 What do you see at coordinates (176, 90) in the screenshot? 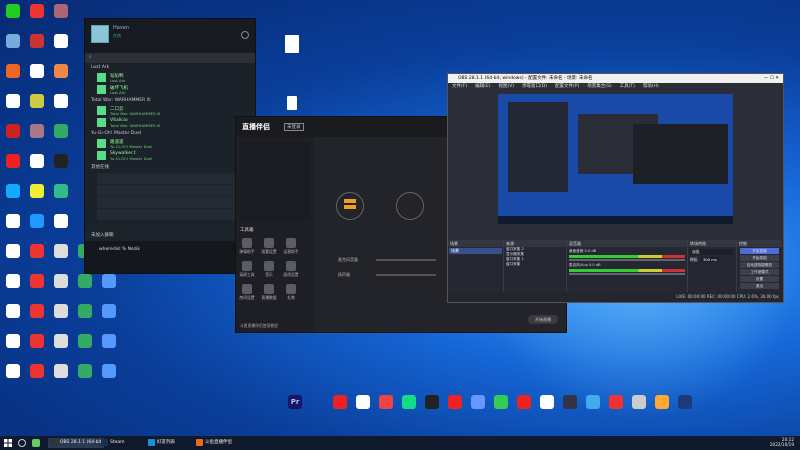
I see `friend-item: 破坏飞机 Lost Ark` at bounding box center [176, 90].